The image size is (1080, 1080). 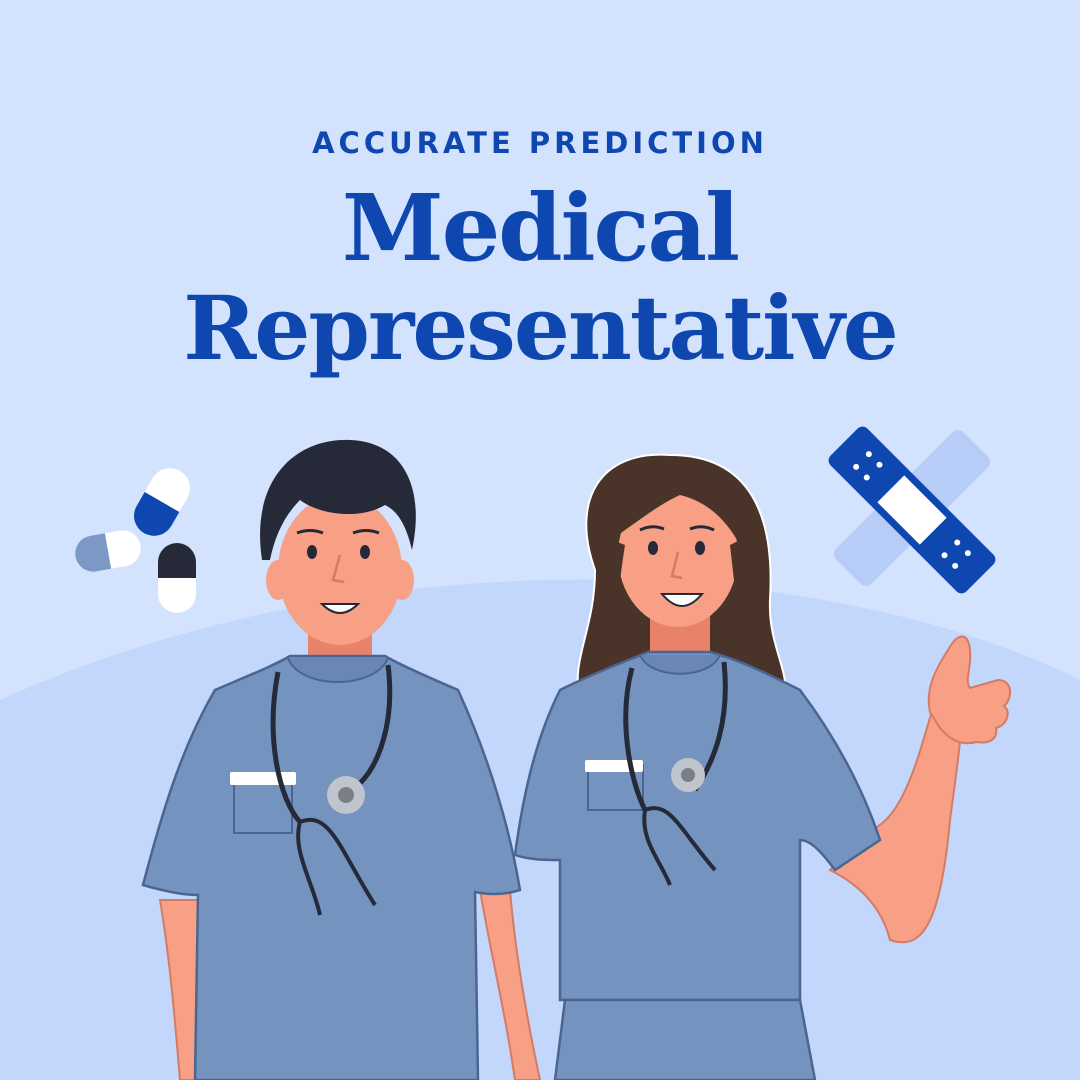 I want to click on adhesive-bandage-icon, so click(x=912, y=510).